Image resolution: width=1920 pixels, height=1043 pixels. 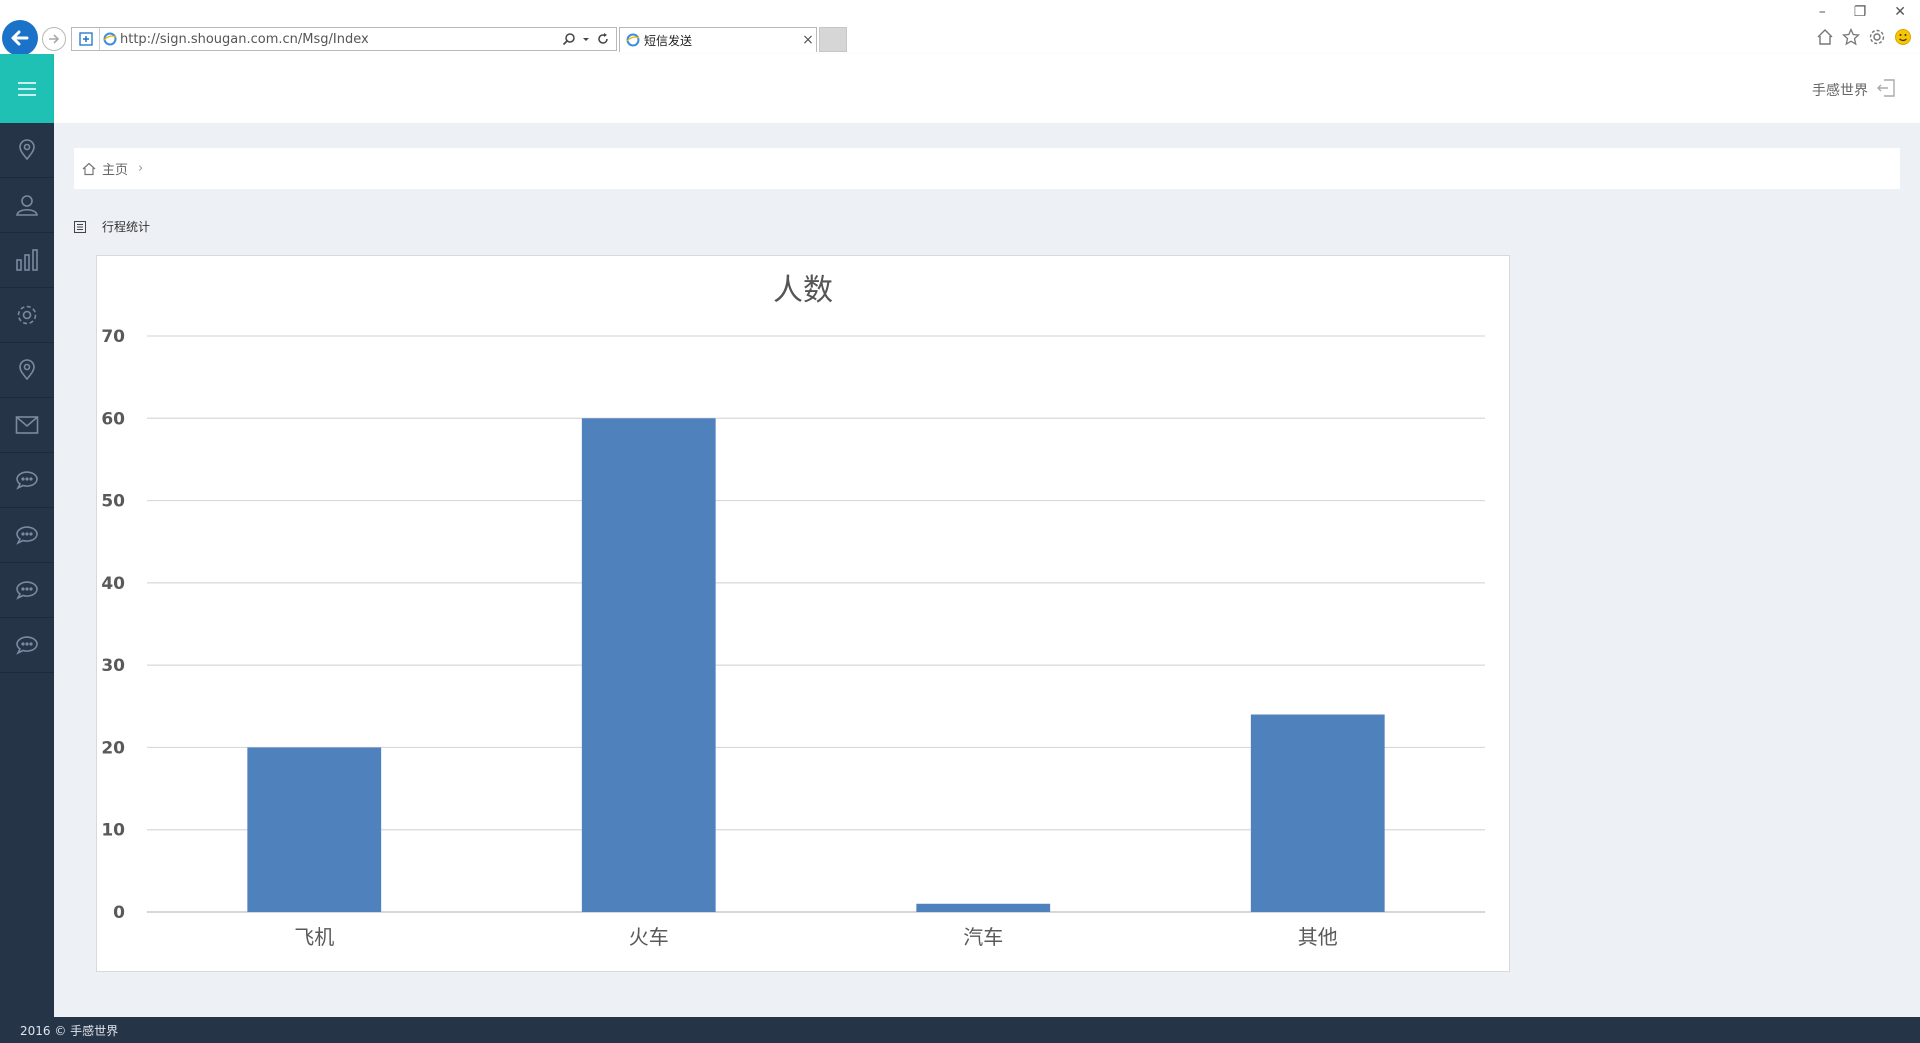 I want to click on tab-title: 短信发送, so click(x=668, y=40).